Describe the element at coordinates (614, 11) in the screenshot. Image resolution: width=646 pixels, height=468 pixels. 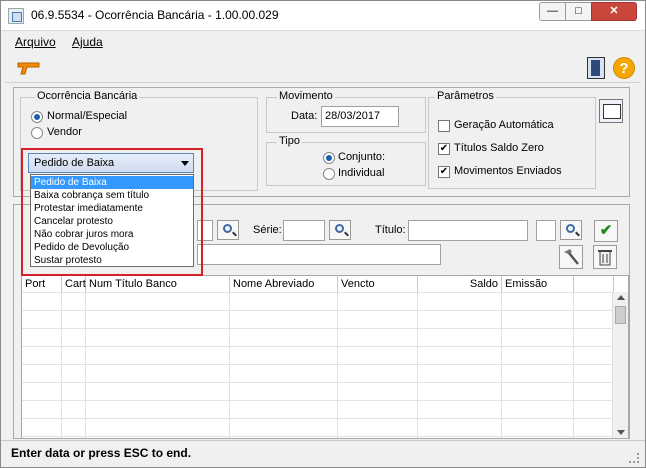
I see `close-button: ✕` at that location.